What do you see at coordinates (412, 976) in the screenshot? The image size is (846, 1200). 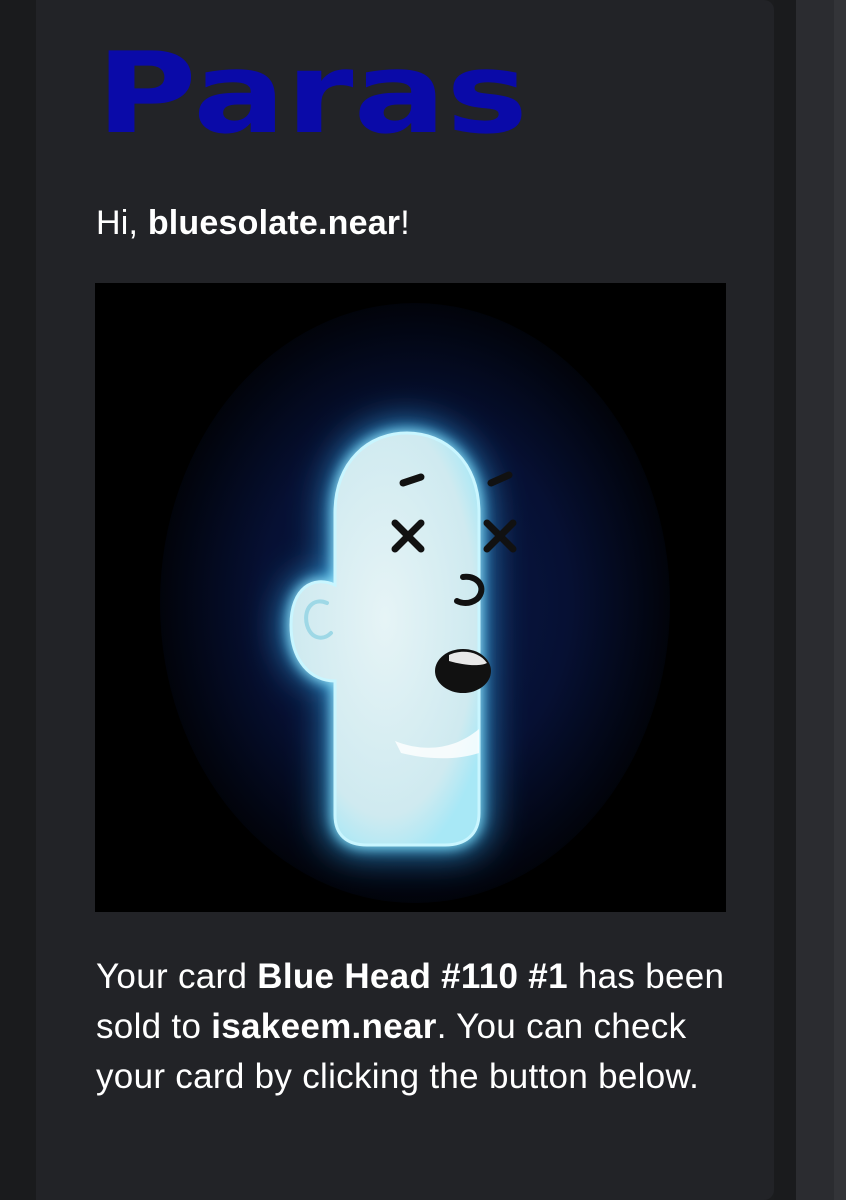 I see `card-name: Blue Head #110 #1` at bounding box center [412, 976].